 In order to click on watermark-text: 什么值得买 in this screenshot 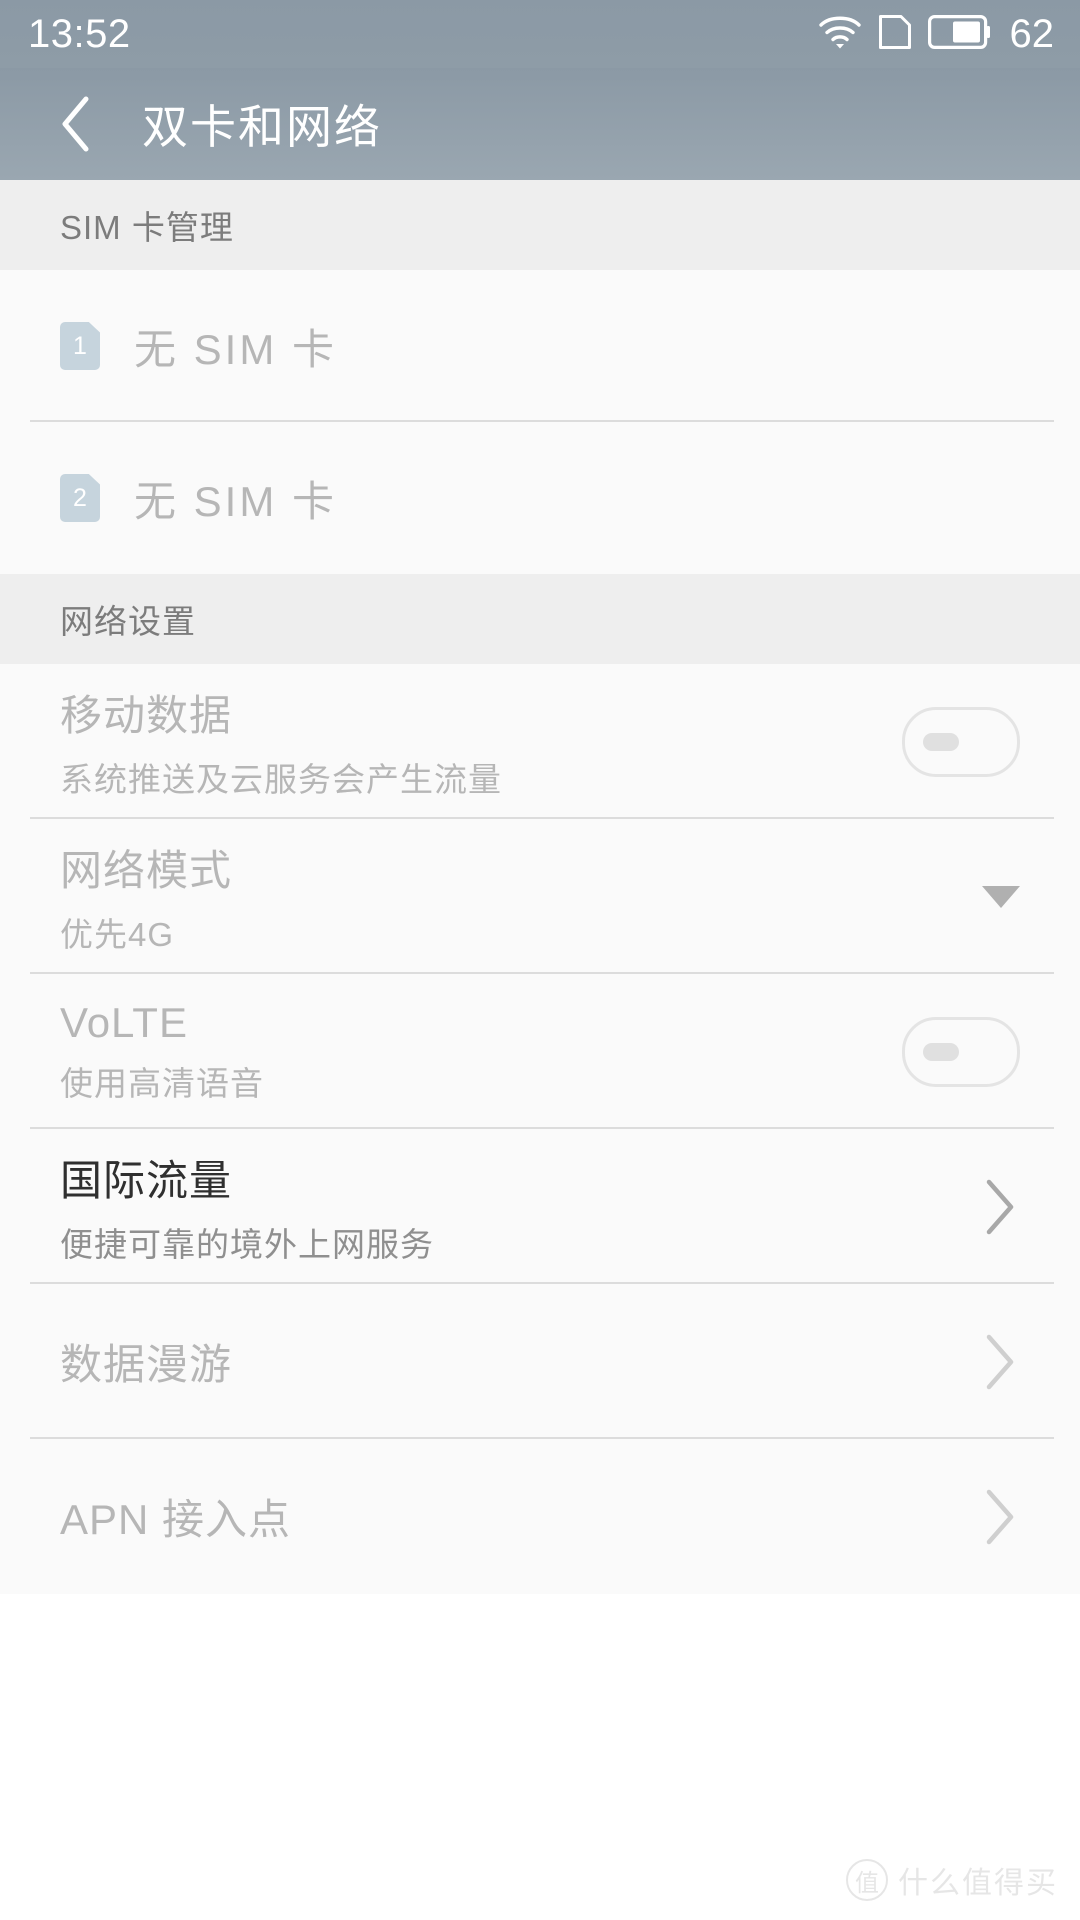, I will do `click(978, 1883)`.